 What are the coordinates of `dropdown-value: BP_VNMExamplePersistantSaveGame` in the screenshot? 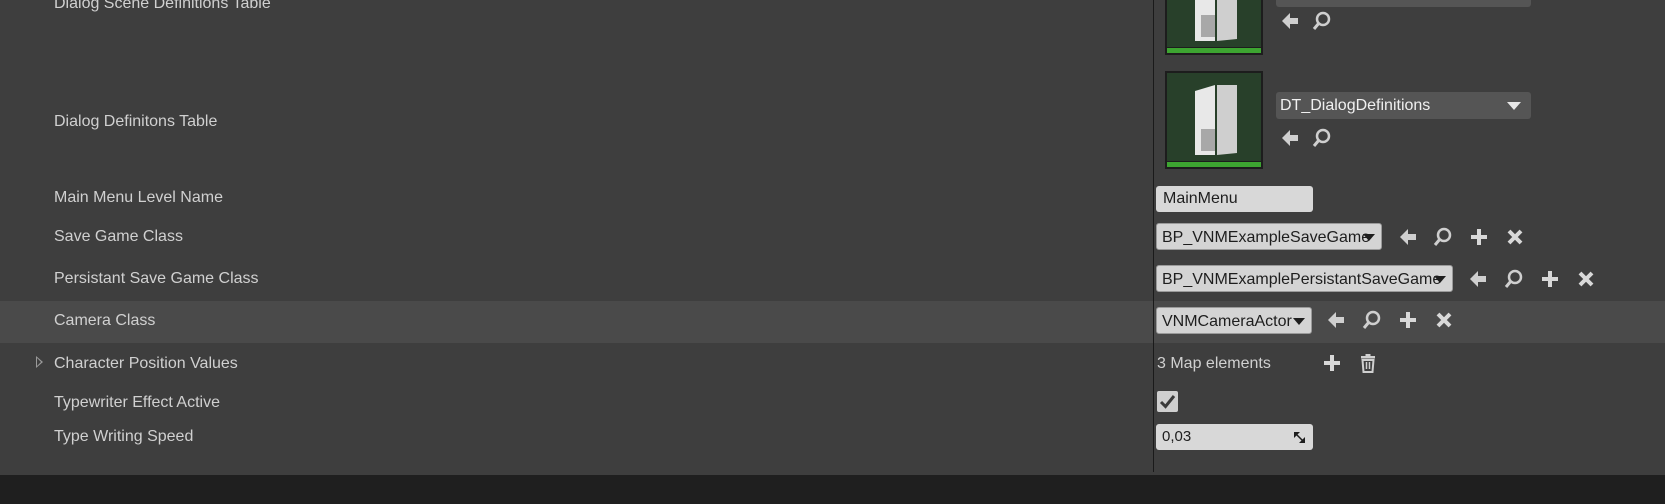 It's located at (1302, 279).